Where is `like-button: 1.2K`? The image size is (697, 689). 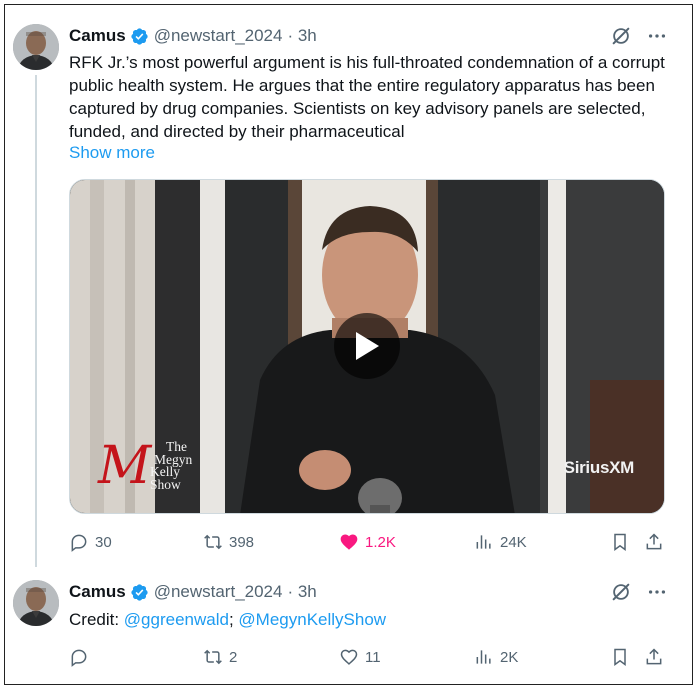 like-button: 1.2K is located at coordinates (367, 542).